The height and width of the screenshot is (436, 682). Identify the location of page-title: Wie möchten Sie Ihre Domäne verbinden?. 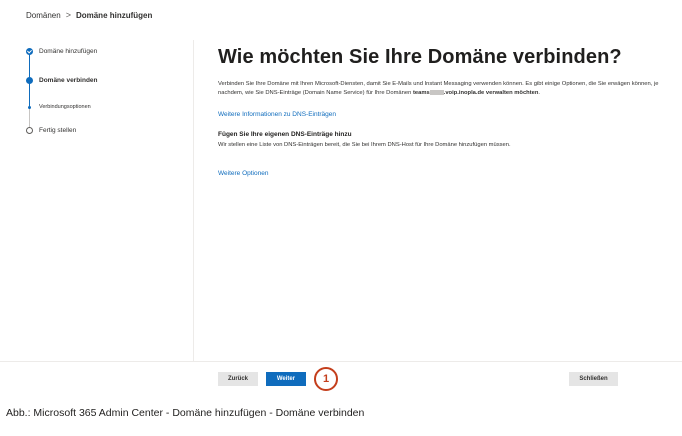
(420, 57).